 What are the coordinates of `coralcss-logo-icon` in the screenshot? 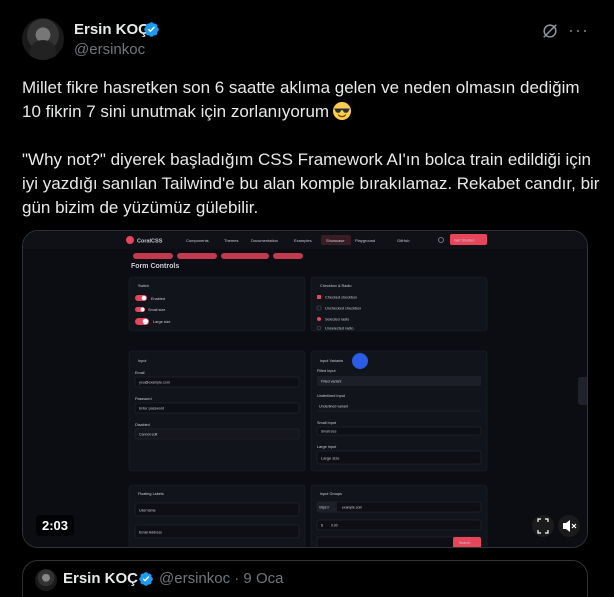 It's located at (130, 240).